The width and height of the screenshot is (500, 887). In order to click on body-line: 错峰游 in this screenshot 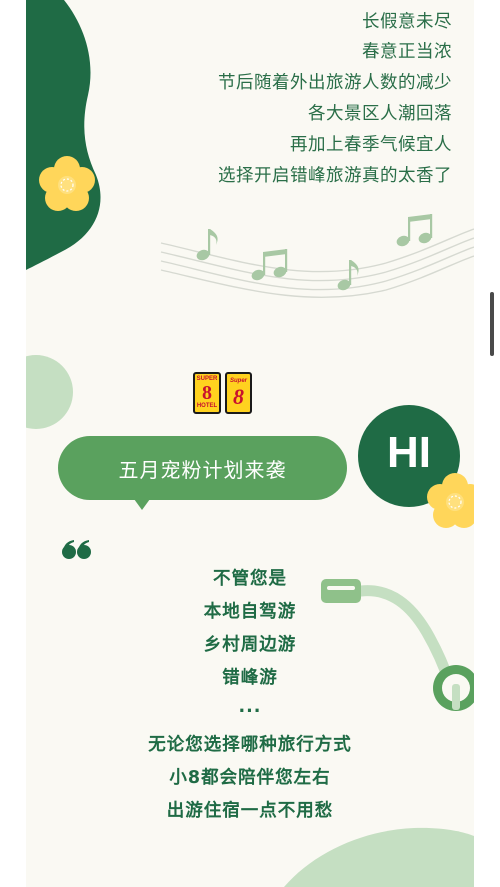, I will do `click(250, 678)`.